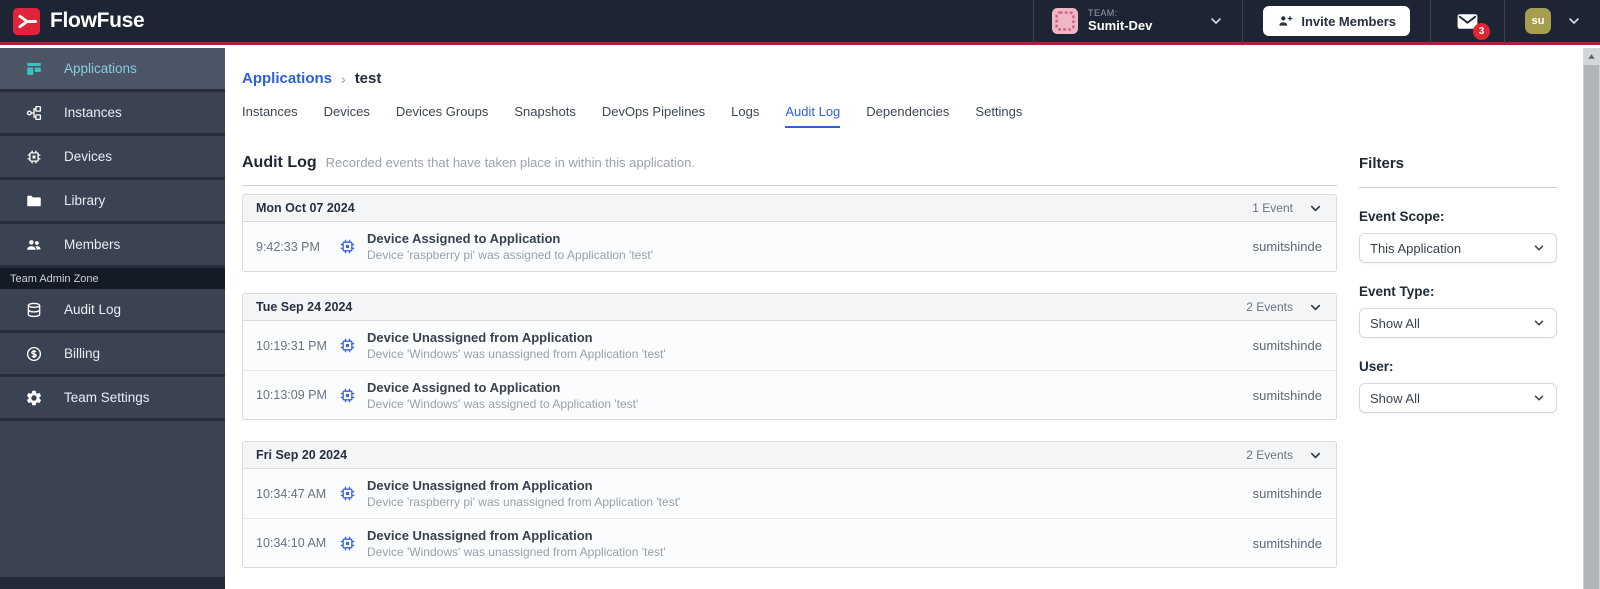  What do you see at coordinates (304, 307) in the screenshot?
I see `group-date: Tue Sep 24 2024` at bounding box center [304, 307].